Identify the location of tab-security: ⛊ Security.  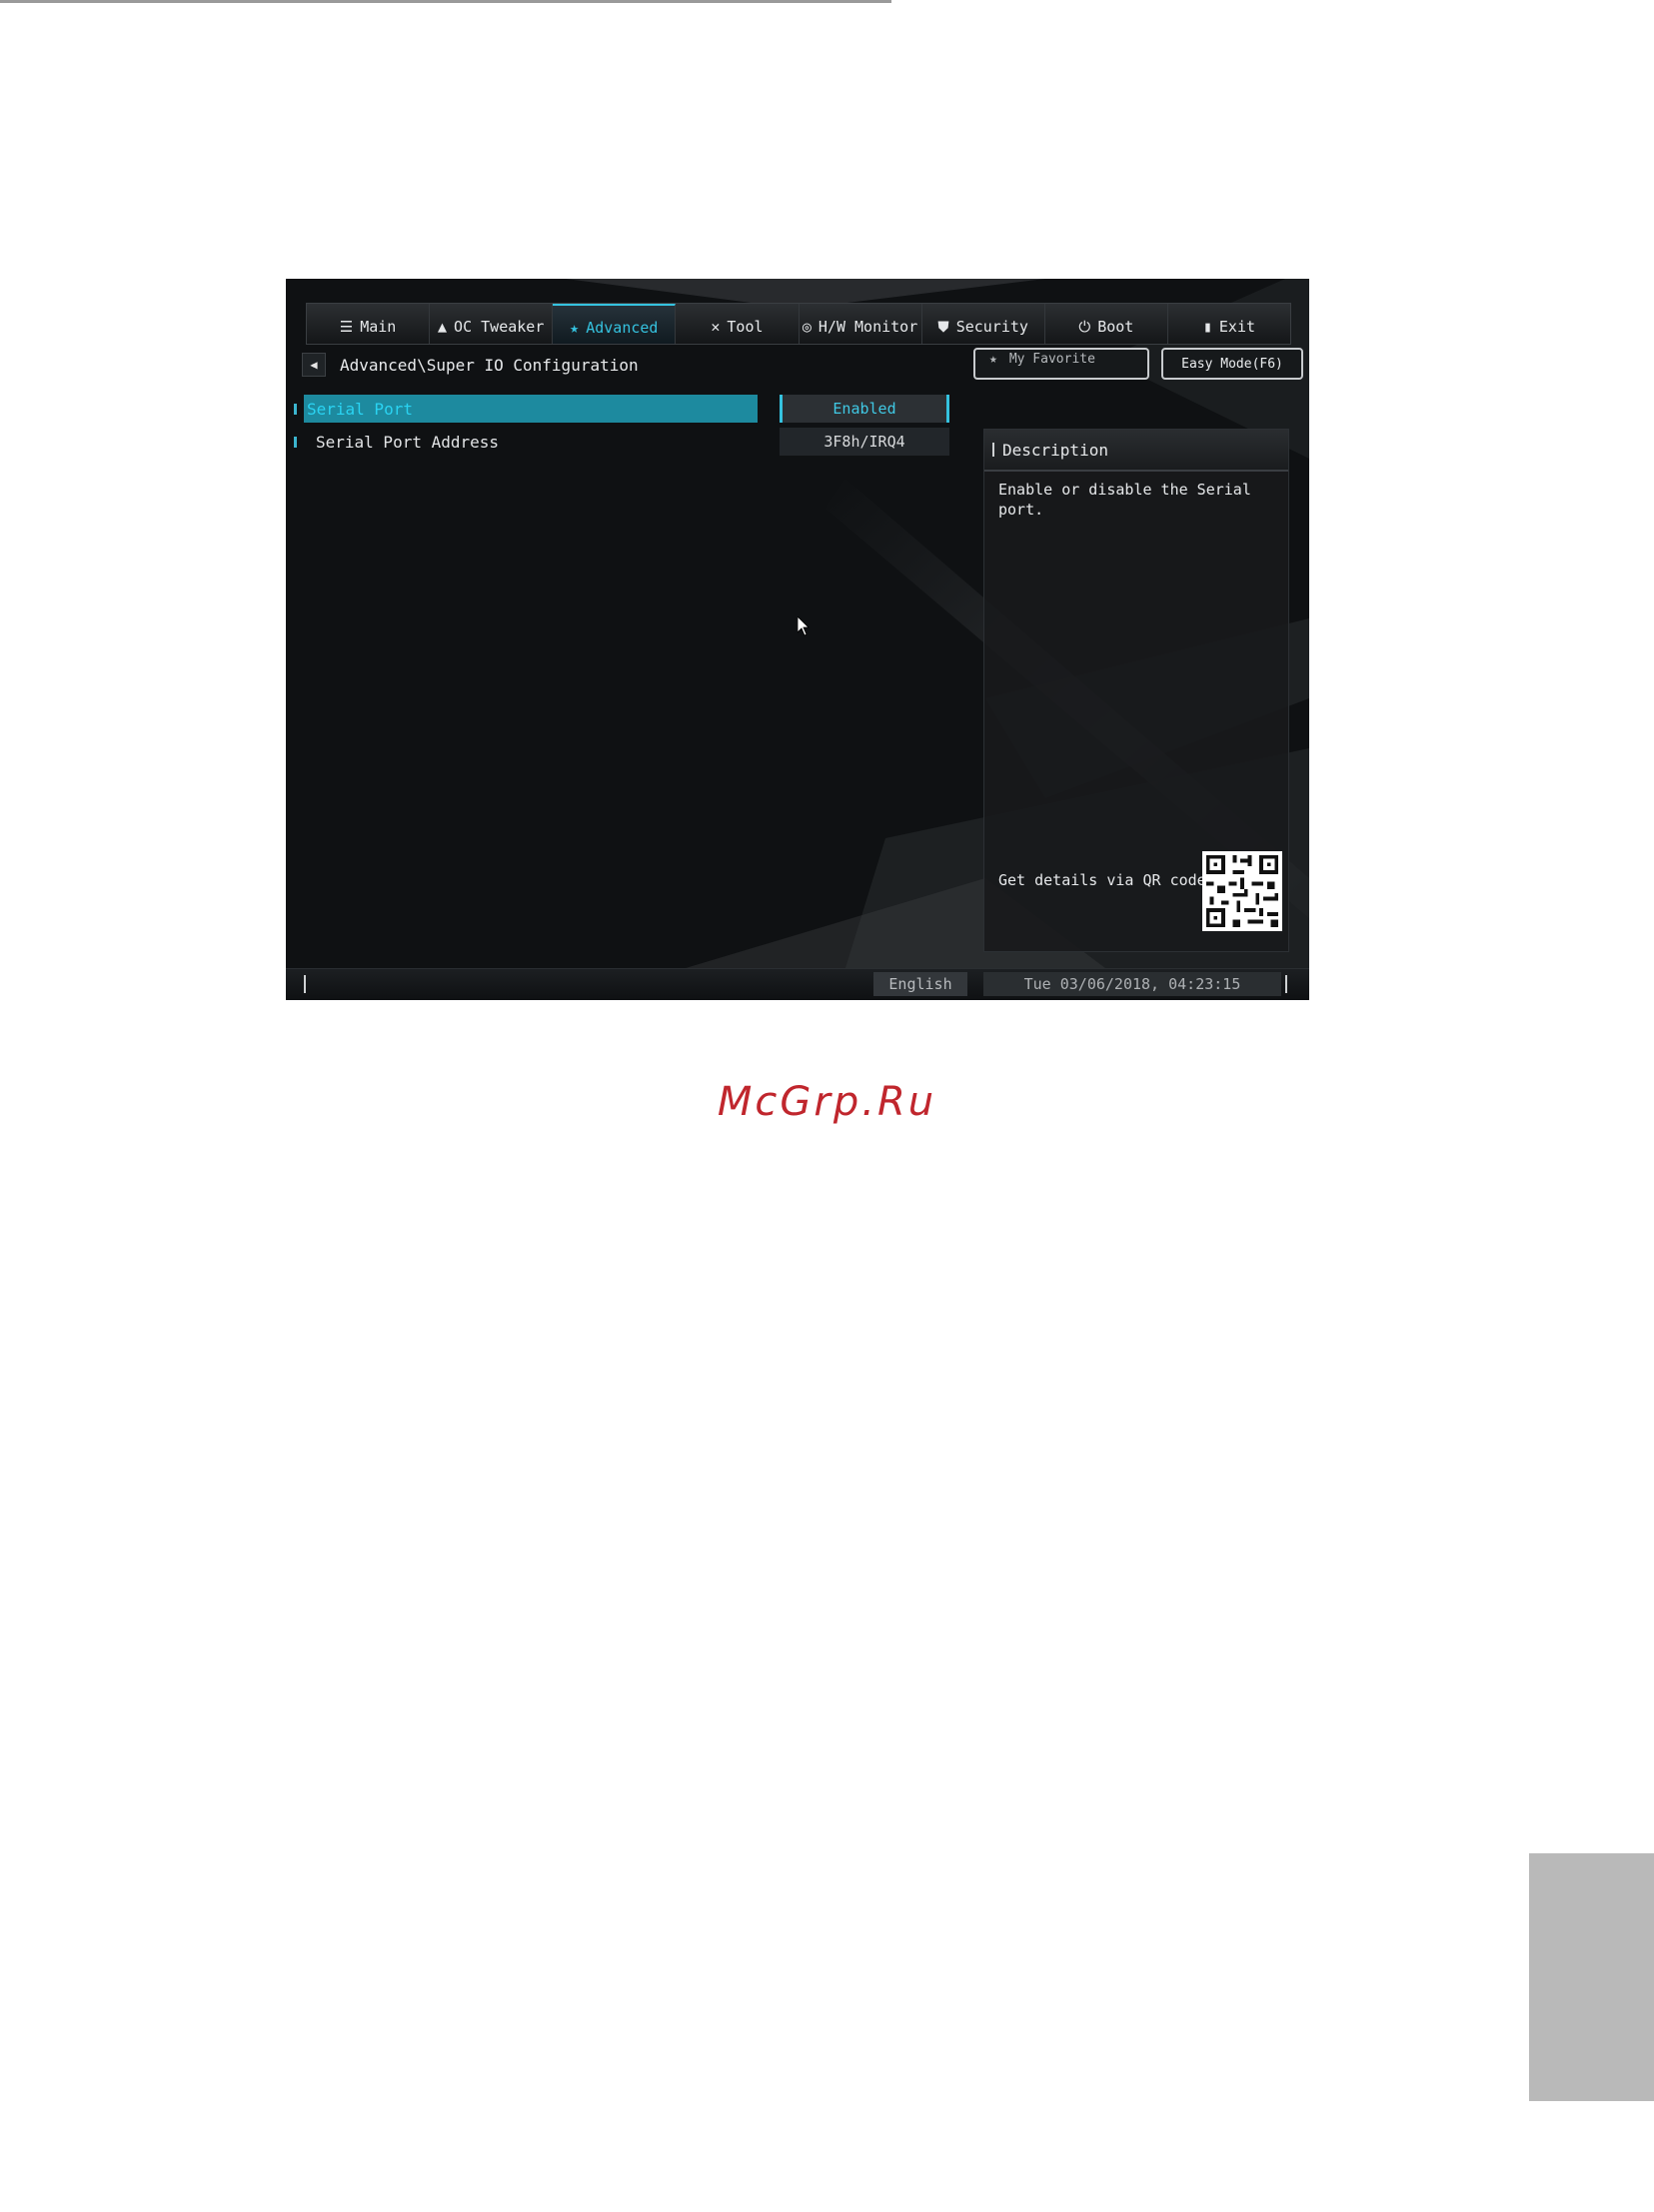
(983, 324).